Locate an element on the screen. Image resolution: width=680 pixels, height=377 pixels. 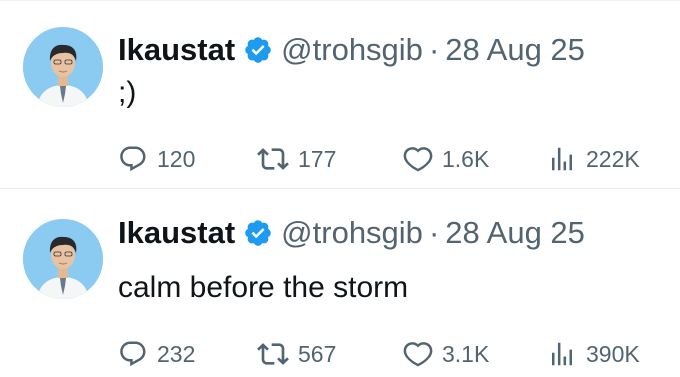
tweet-text: calm before the storm is located at coordinates (263, 287).